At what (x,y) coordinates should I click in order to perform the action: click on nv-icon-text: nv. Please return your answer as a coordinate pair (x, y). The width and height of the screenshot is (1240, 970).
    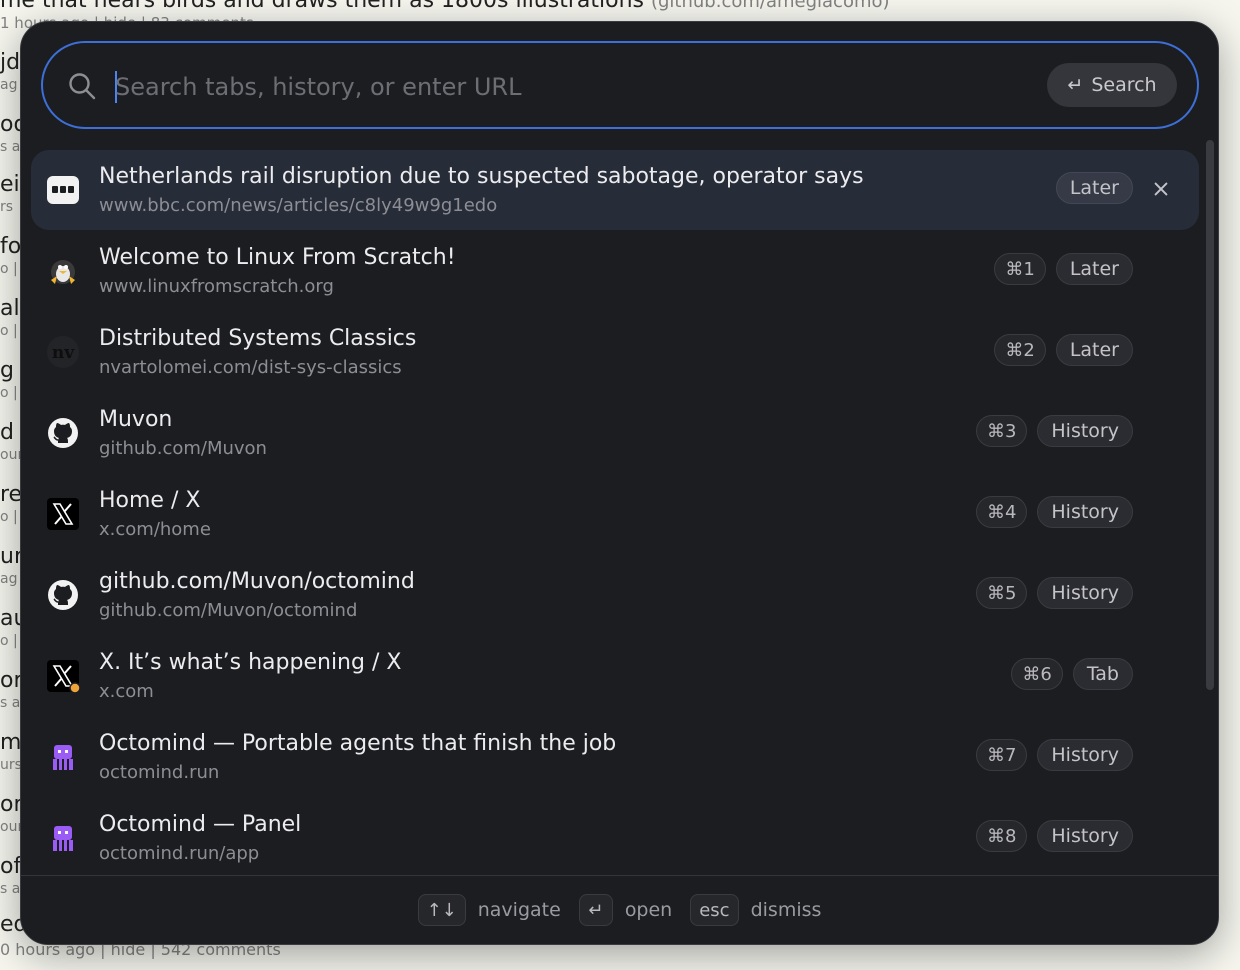
    Looking at the image, I should click on (63, 353).